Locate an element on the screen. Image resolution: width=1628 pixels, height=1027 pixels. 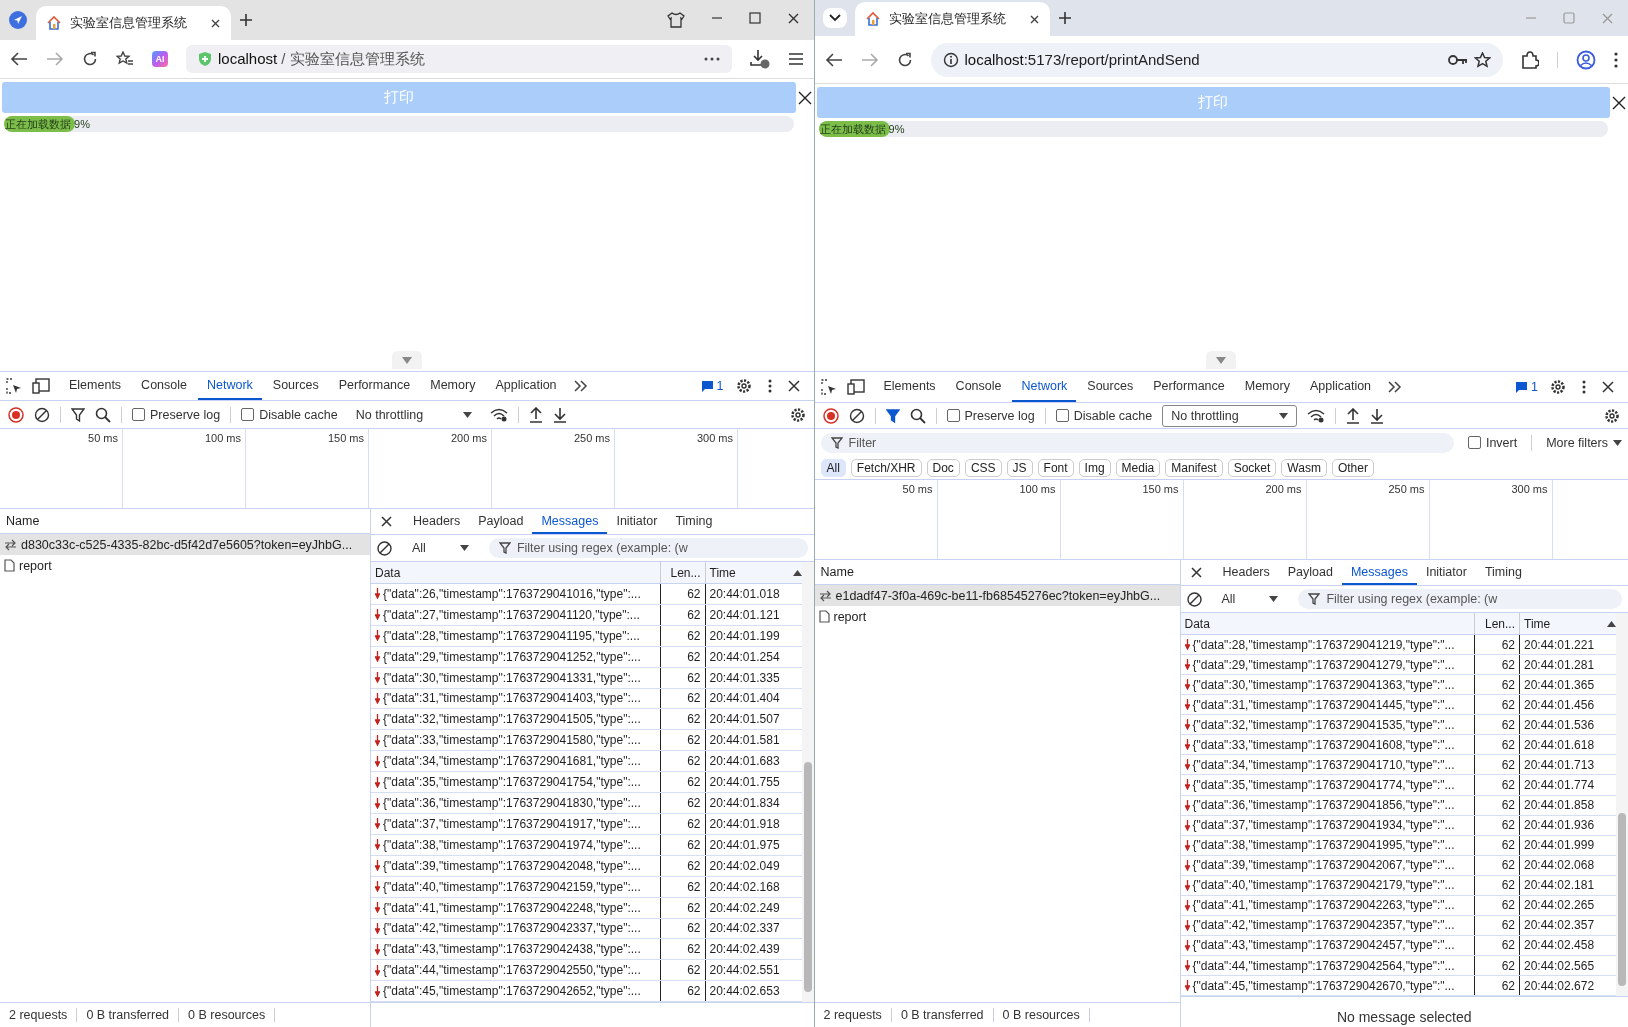
type-filter-chip: CSS is located at coordinates (983, 467).